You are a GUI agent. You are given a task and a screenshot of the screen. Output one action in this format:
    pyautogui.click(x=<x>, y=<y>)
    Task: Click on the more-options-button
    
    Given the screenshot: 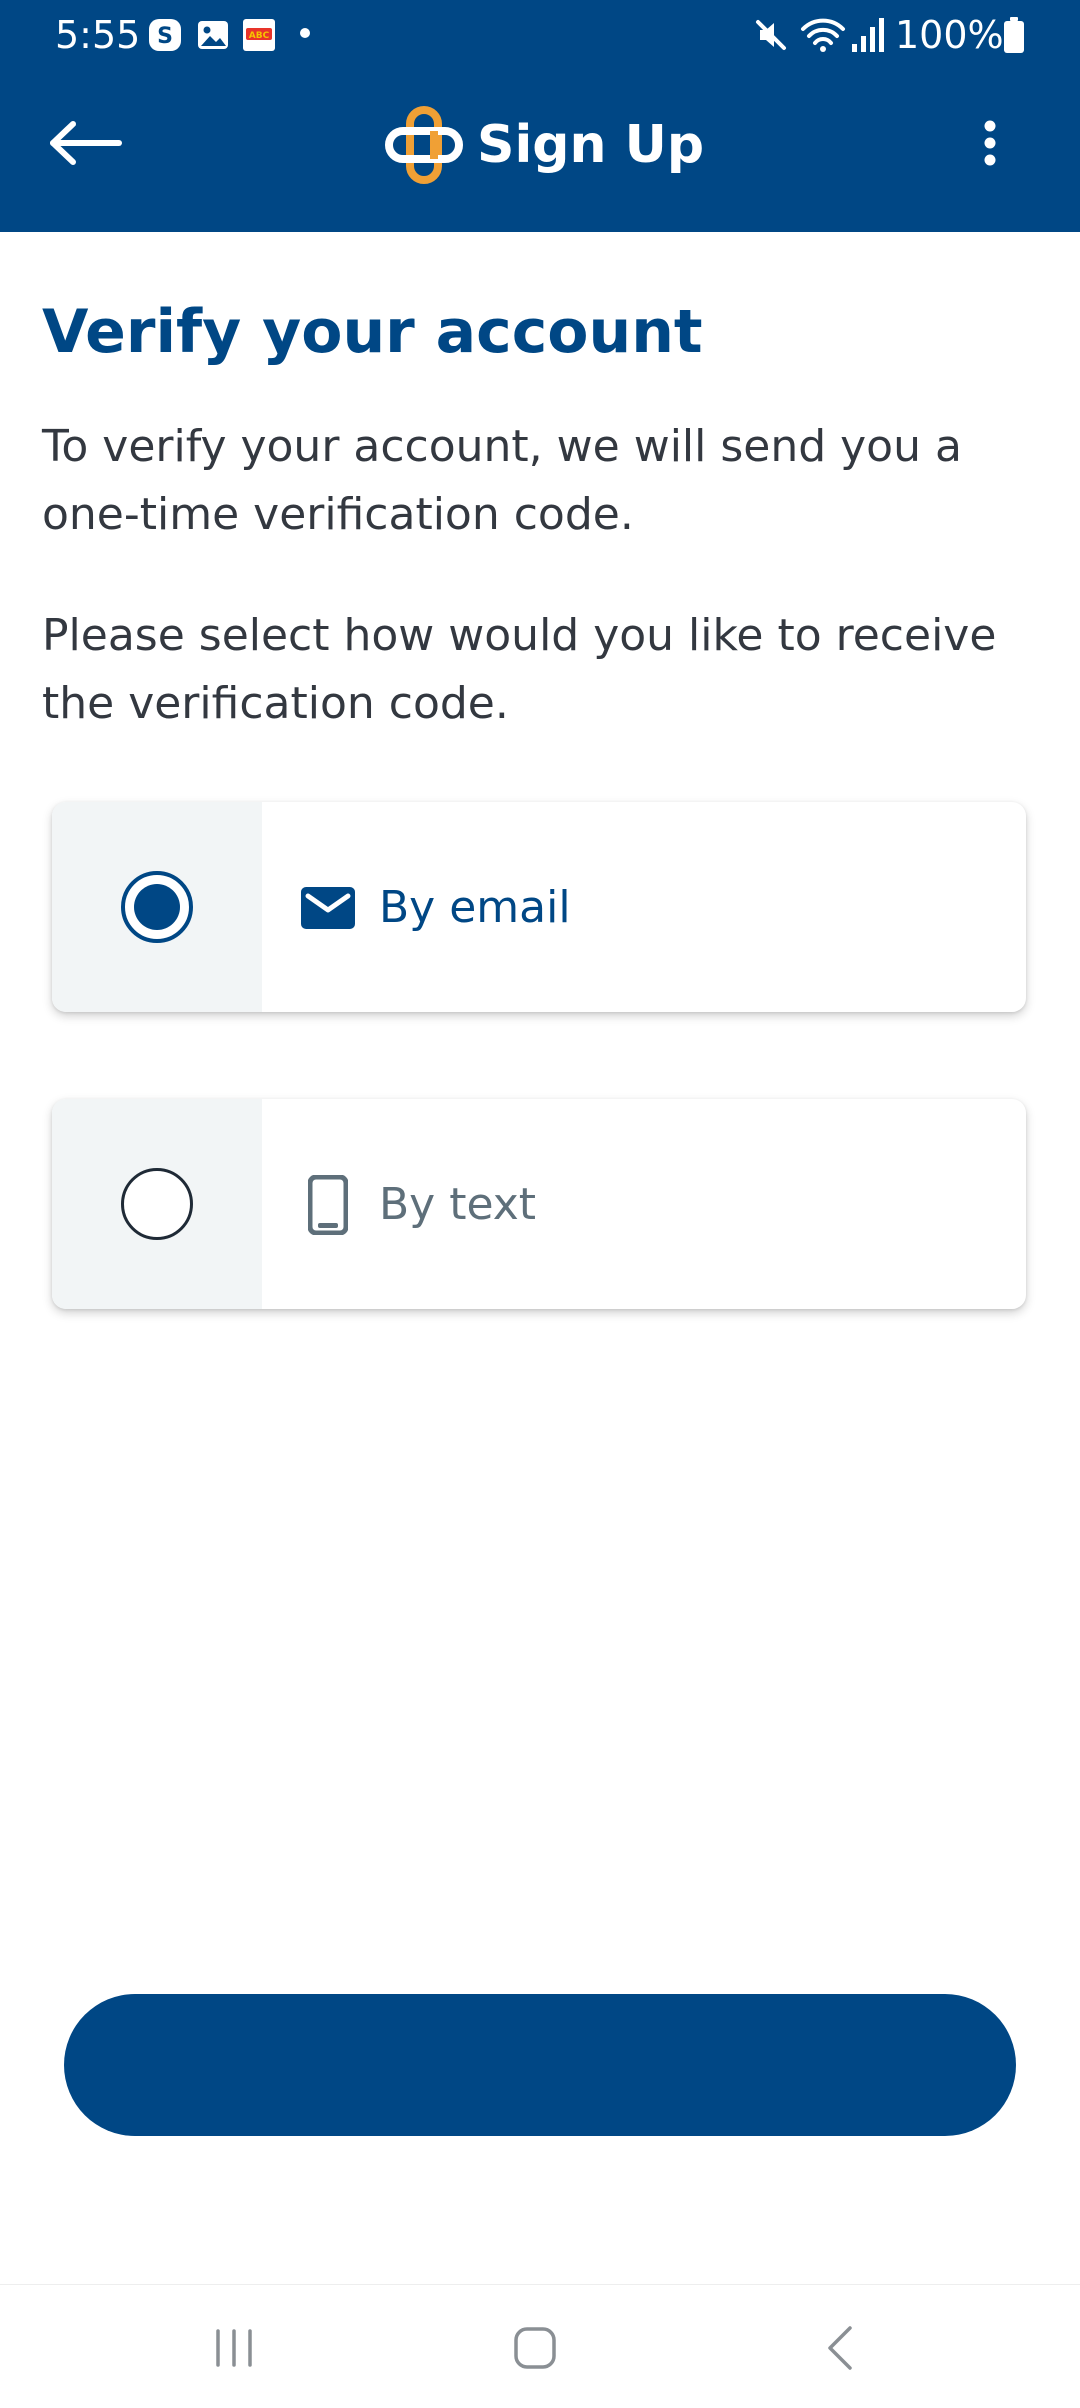 What is the action you would take?
    pyautogui.click(x=990, y=142)
    